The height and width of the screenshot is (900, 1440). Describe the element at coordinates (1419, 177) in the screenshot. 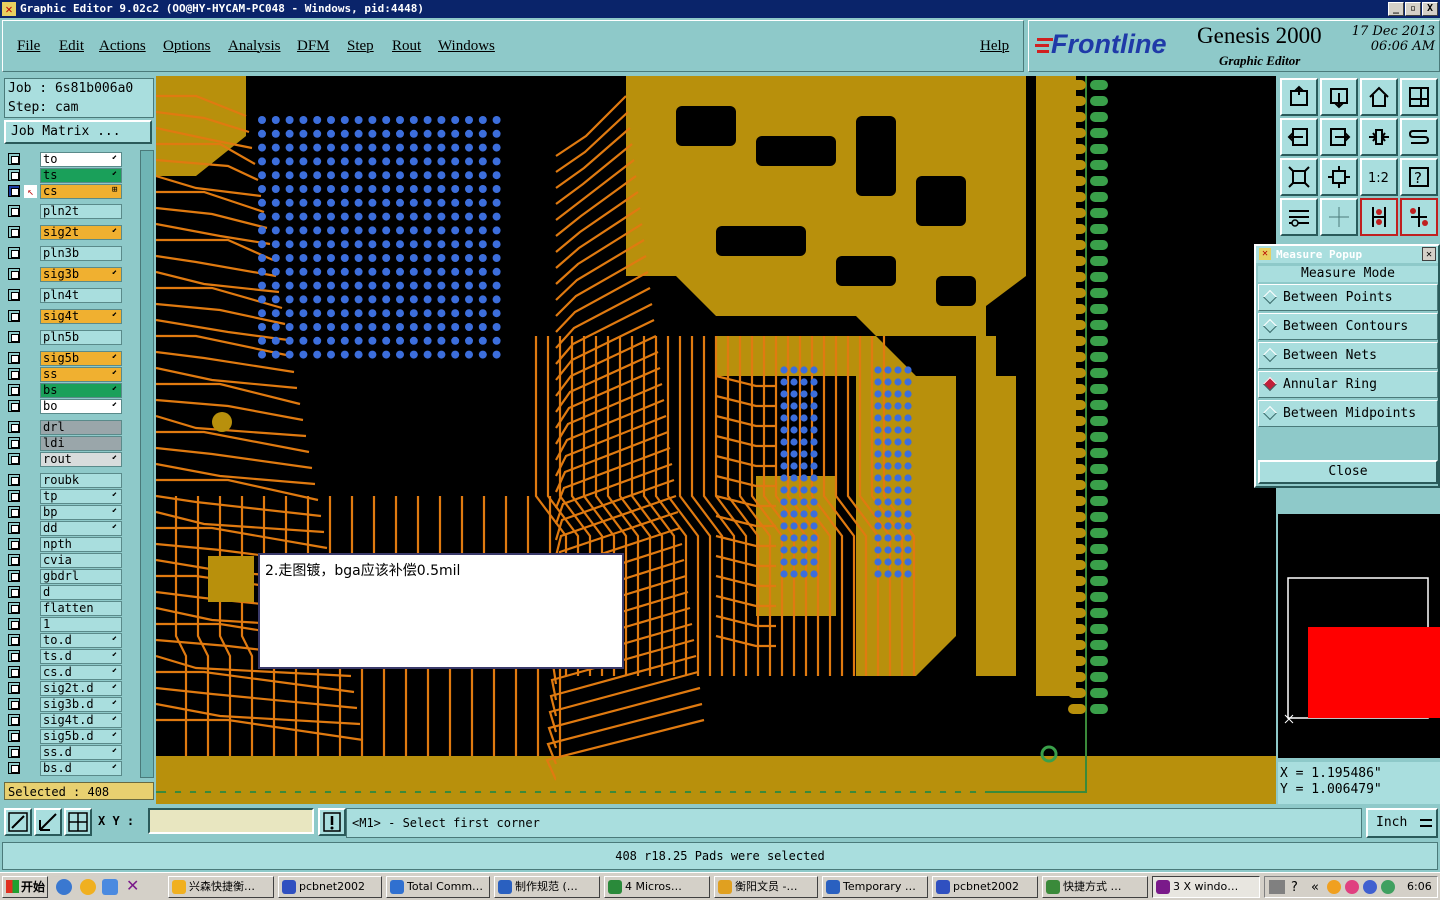

I see `help-question-icon: ?` at that location.